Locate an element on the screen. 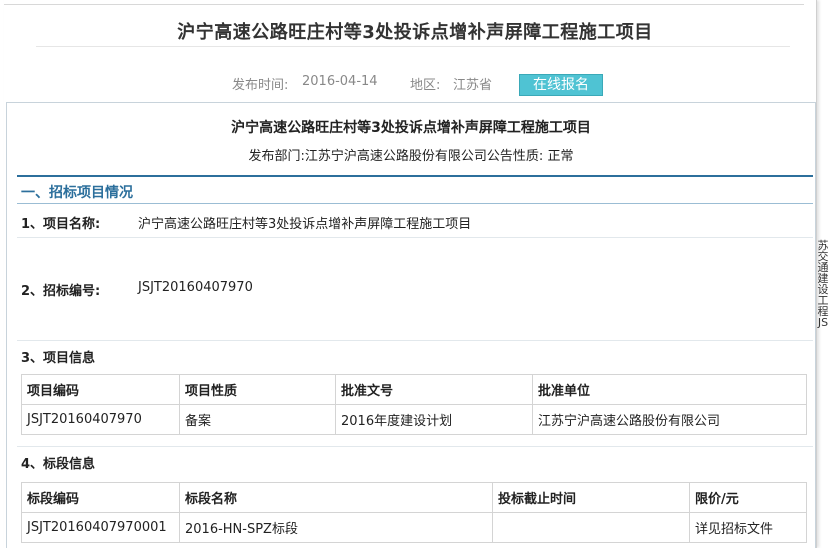  title-divider is located at coordinates (413, 46).